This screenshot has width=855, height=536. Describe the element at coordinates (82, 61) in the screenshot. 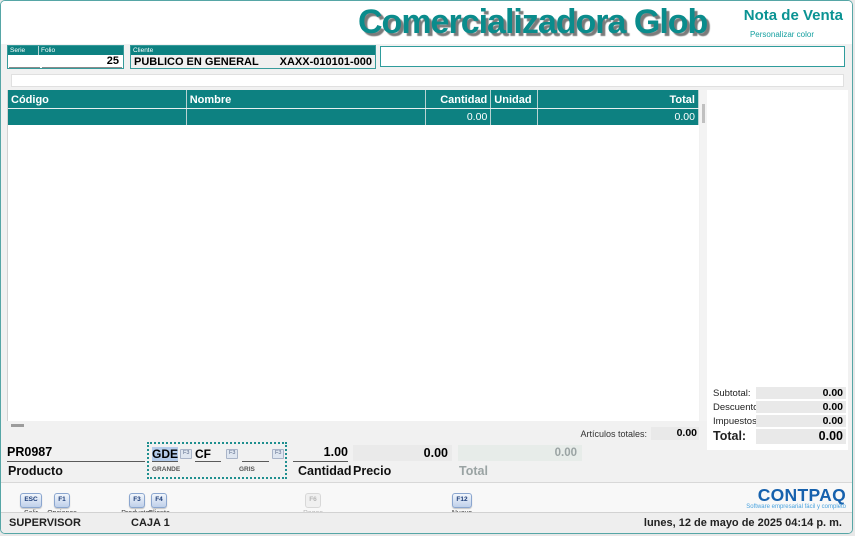

I see `folio-input: 25` at that location.